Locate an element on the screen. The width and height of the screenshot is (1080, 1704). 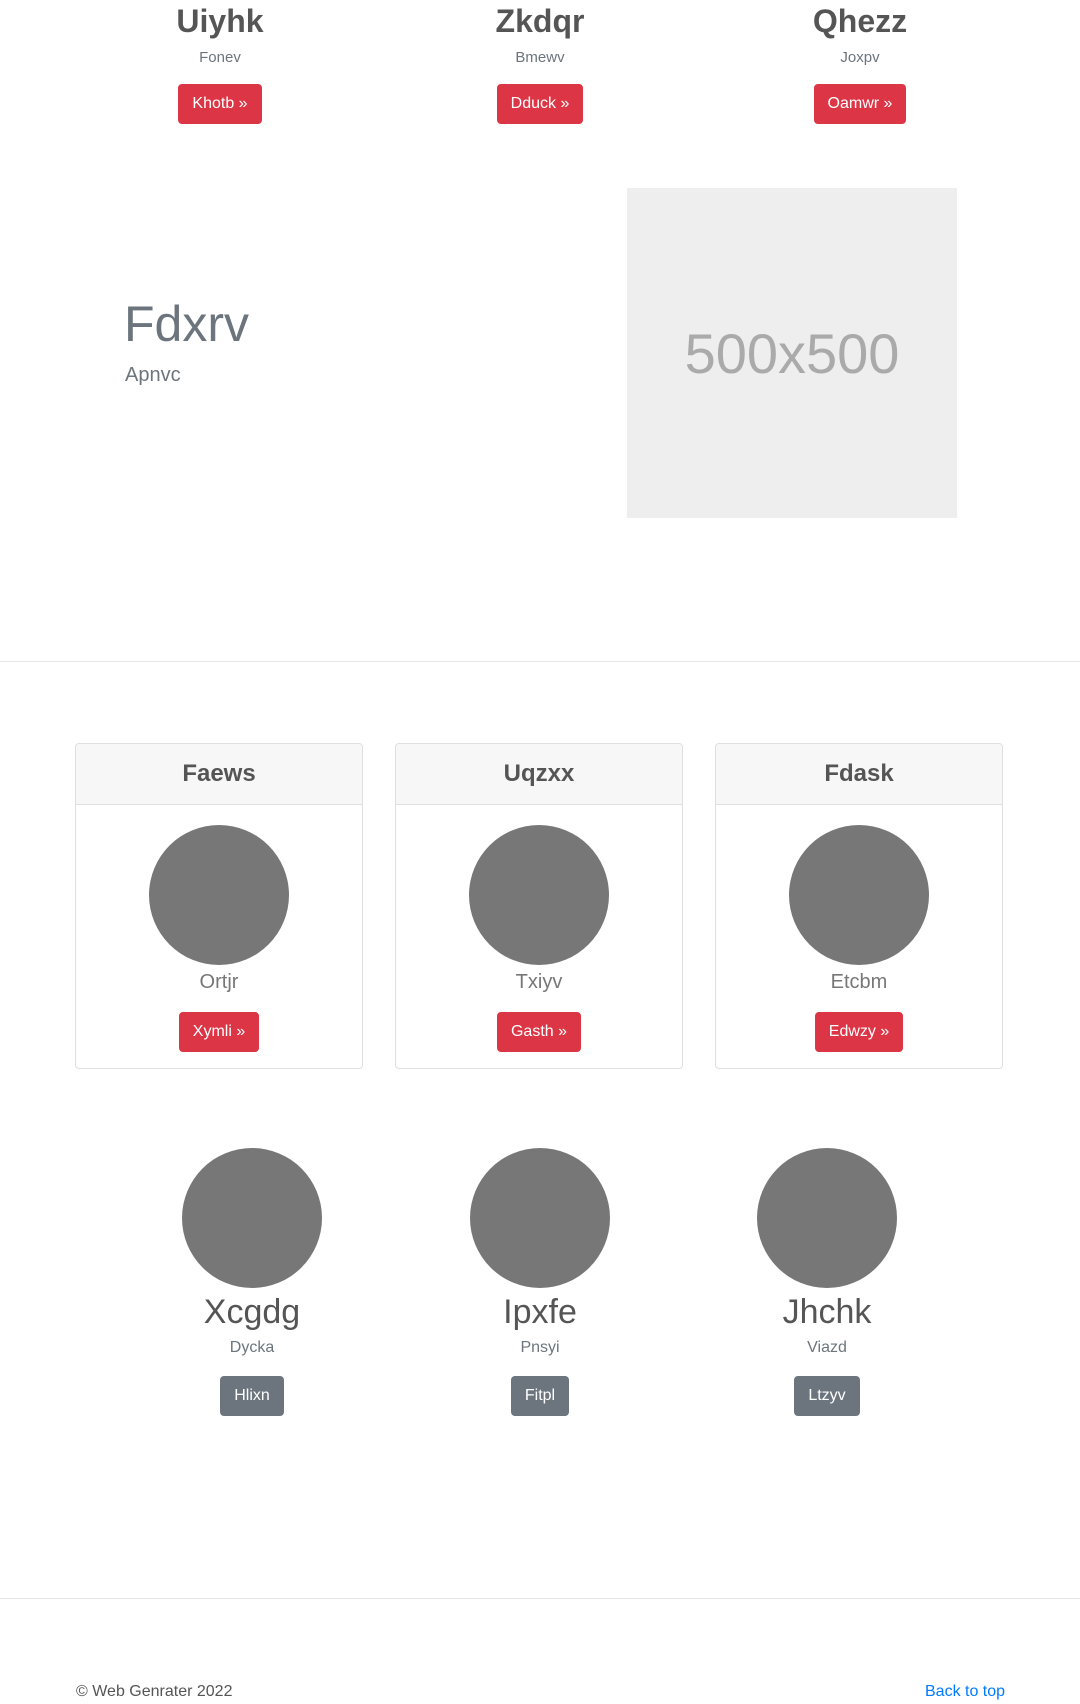
card-button: Edwzy » is located at coordinates (859, 1032).